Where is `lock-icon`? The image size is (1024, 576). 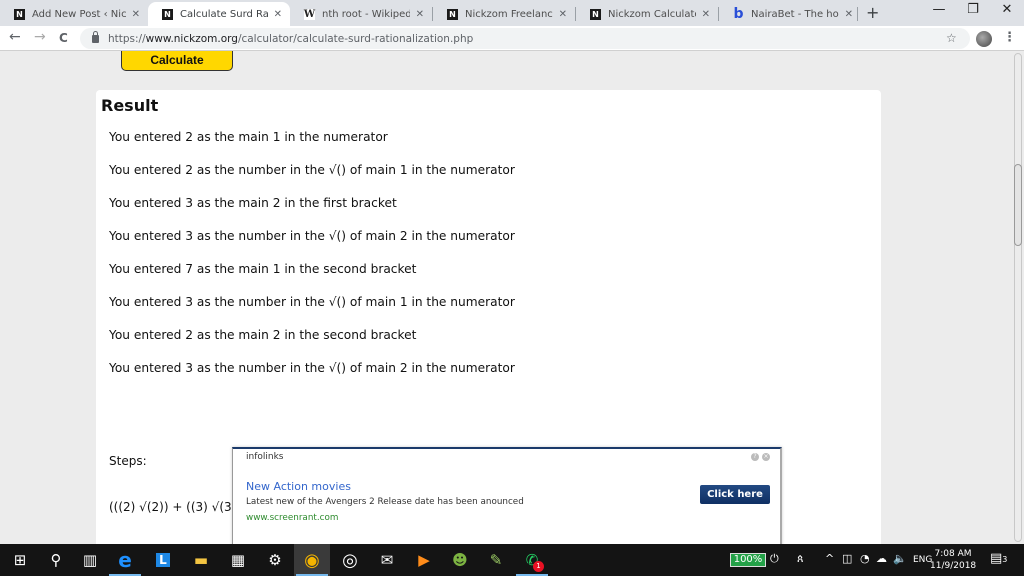 lock-icon is located at coordinates (95, 36).